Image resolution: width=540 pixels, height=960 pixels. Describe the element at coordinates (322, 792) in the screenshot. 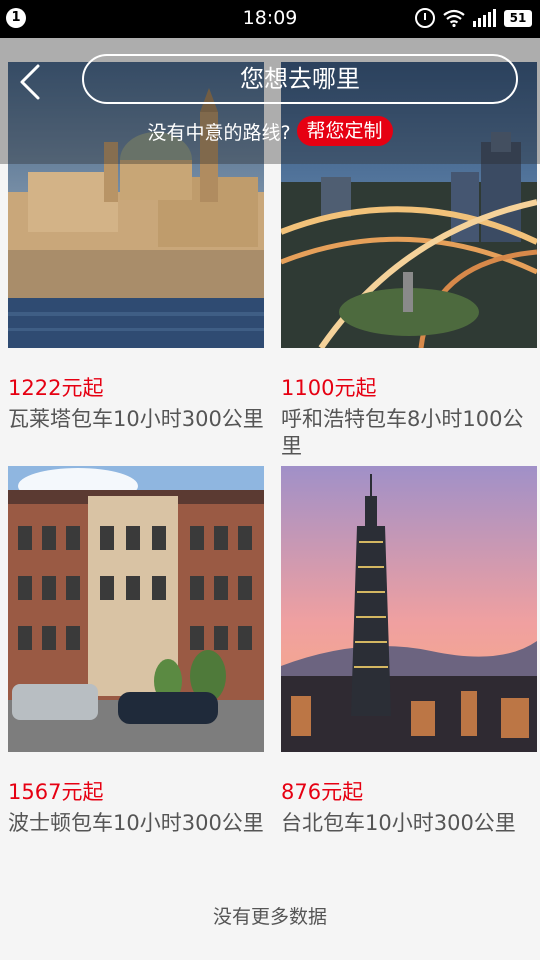

I see `route-price: 876元起` at that location.